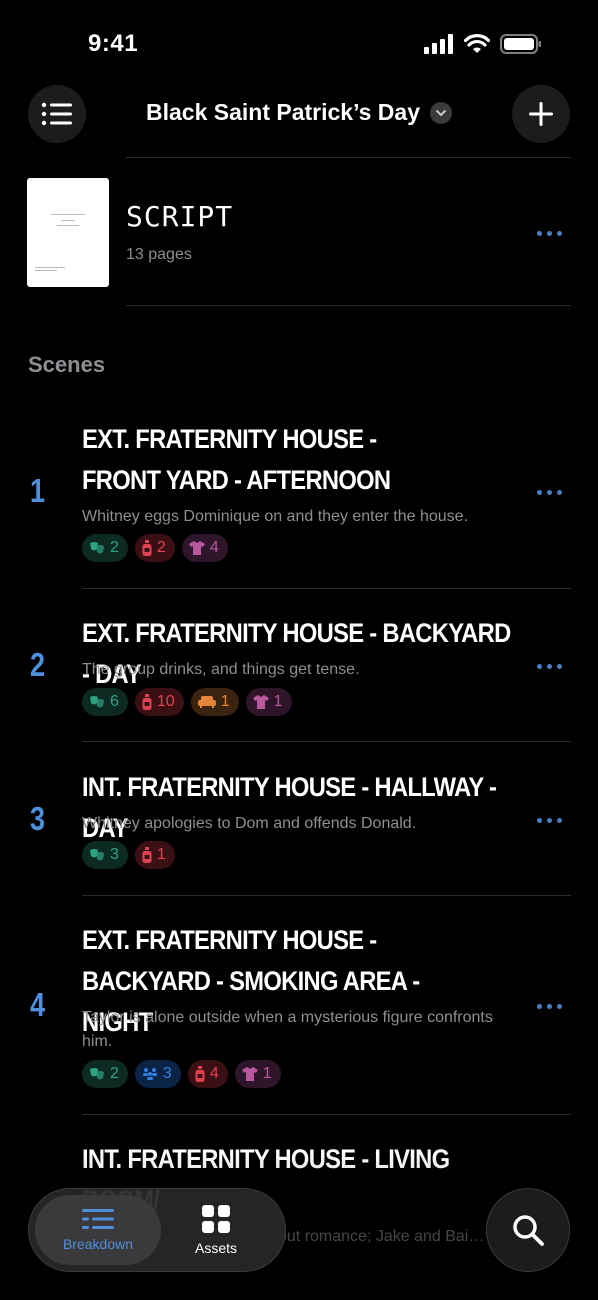  Describe the element at coordinates (105, 702) in the screenshot. I see `cast-tag: 6` at that location.